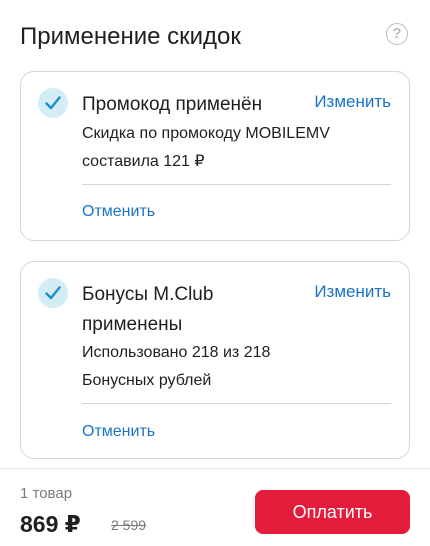  Describe the element at coordinates (192, 310) in the screenshot. I see `bonus-title: Бонусы M.Club применены` at that location.